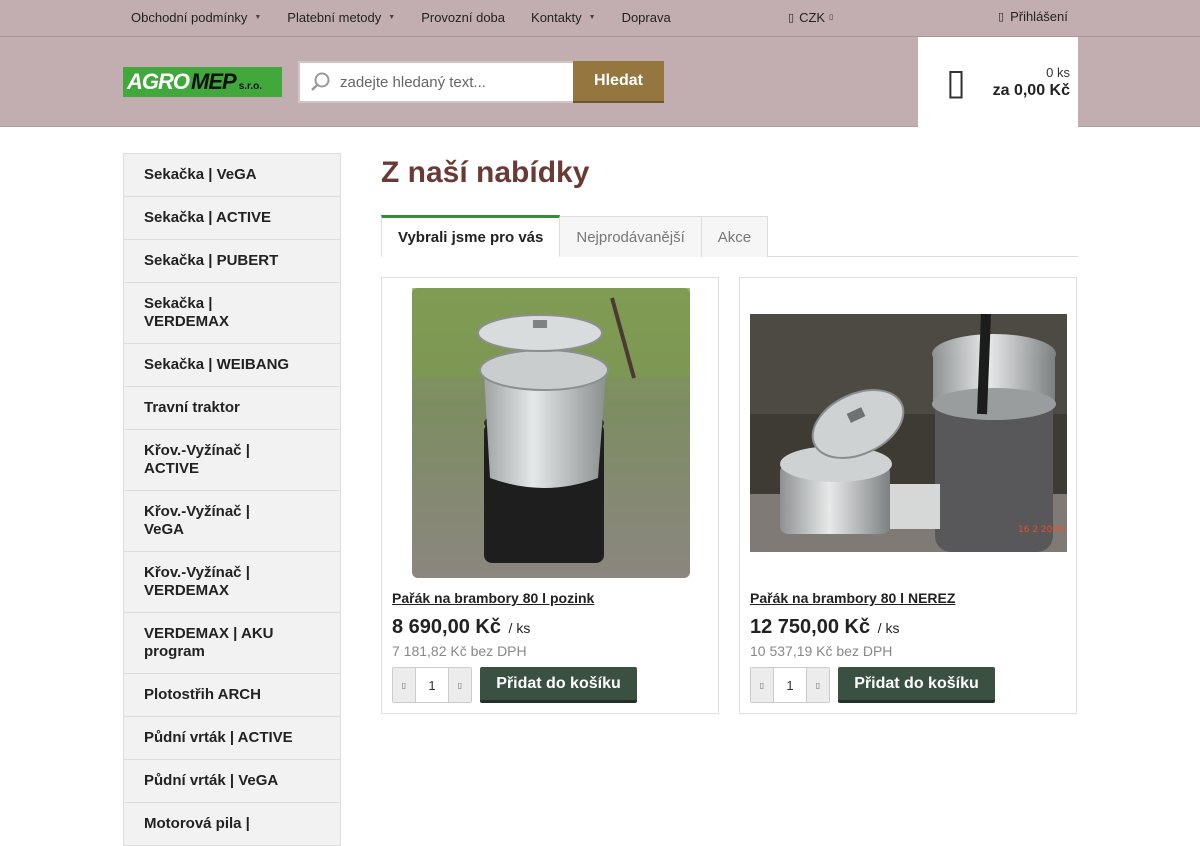 Image resolution: width=1200 pixels, height=846 pixels. I want to click on header: AGRO MEP s.r.o. Hledat ▯ 0 ks za 0,00 Kč, so click(600, 82).